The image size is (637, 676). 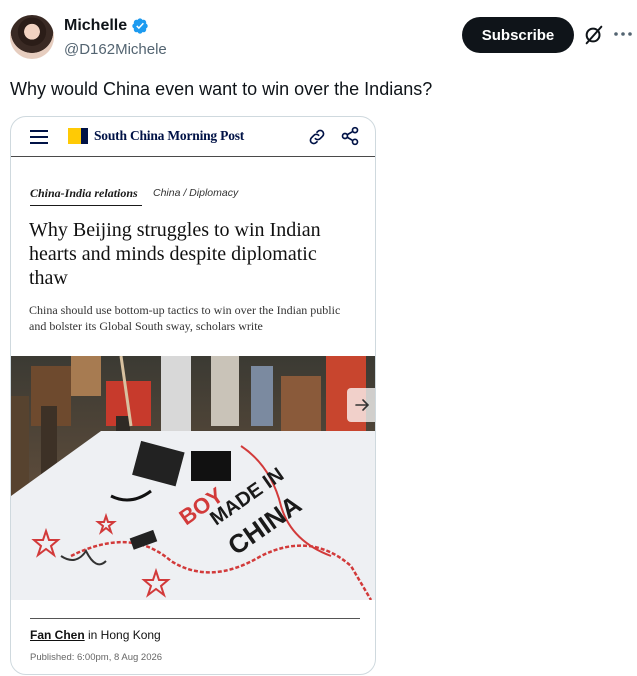 What do you see at coordinates (122, 635) in the screenshot?
I see `byline-location: in Hong Kong` at bounding box center [122, 635].